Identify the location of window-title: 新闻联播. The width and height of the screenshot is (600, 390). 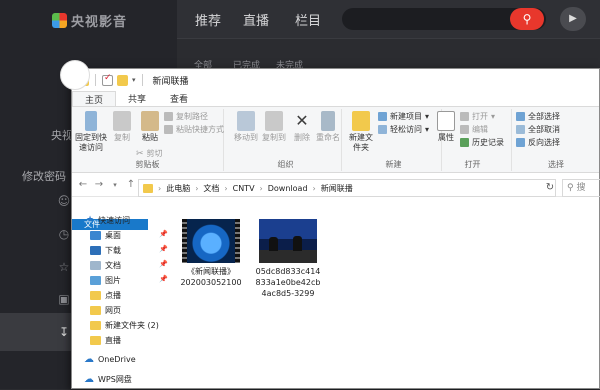
(170, 81).